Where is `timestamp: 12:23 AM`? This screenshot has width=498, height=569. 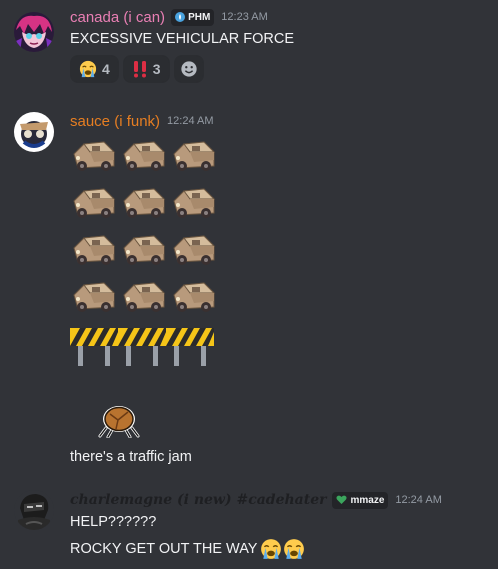 timestamp: 12:23 AM is located at coordinates (244, 17).